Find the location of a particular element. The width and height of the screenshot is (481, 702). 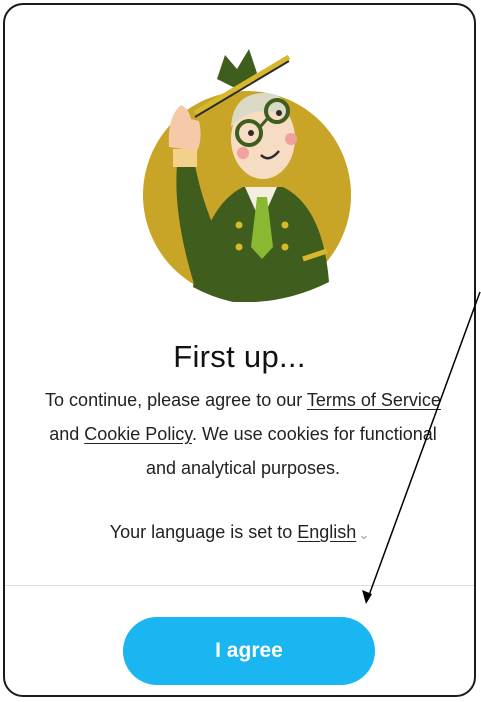

divider is located at coordinates (239, 585).